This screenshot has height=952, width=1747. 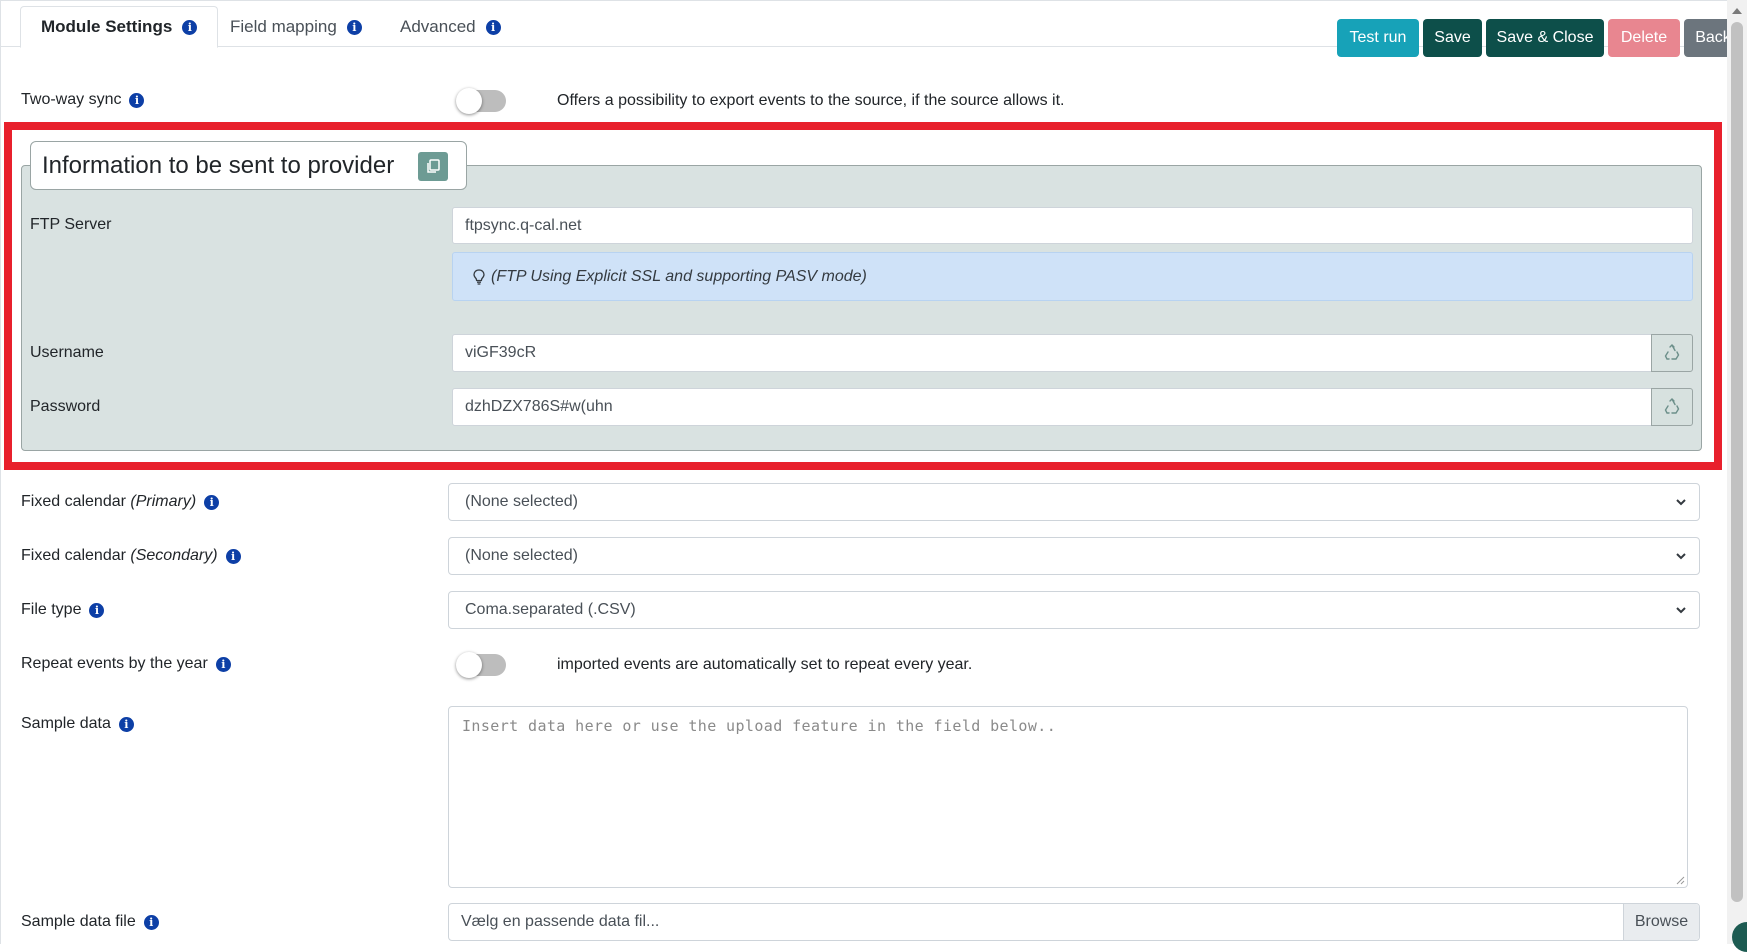 I want to click on fixed-calendar-secondary-label: Fixed calendar (Secondary) i, so click(x=131, y=556).